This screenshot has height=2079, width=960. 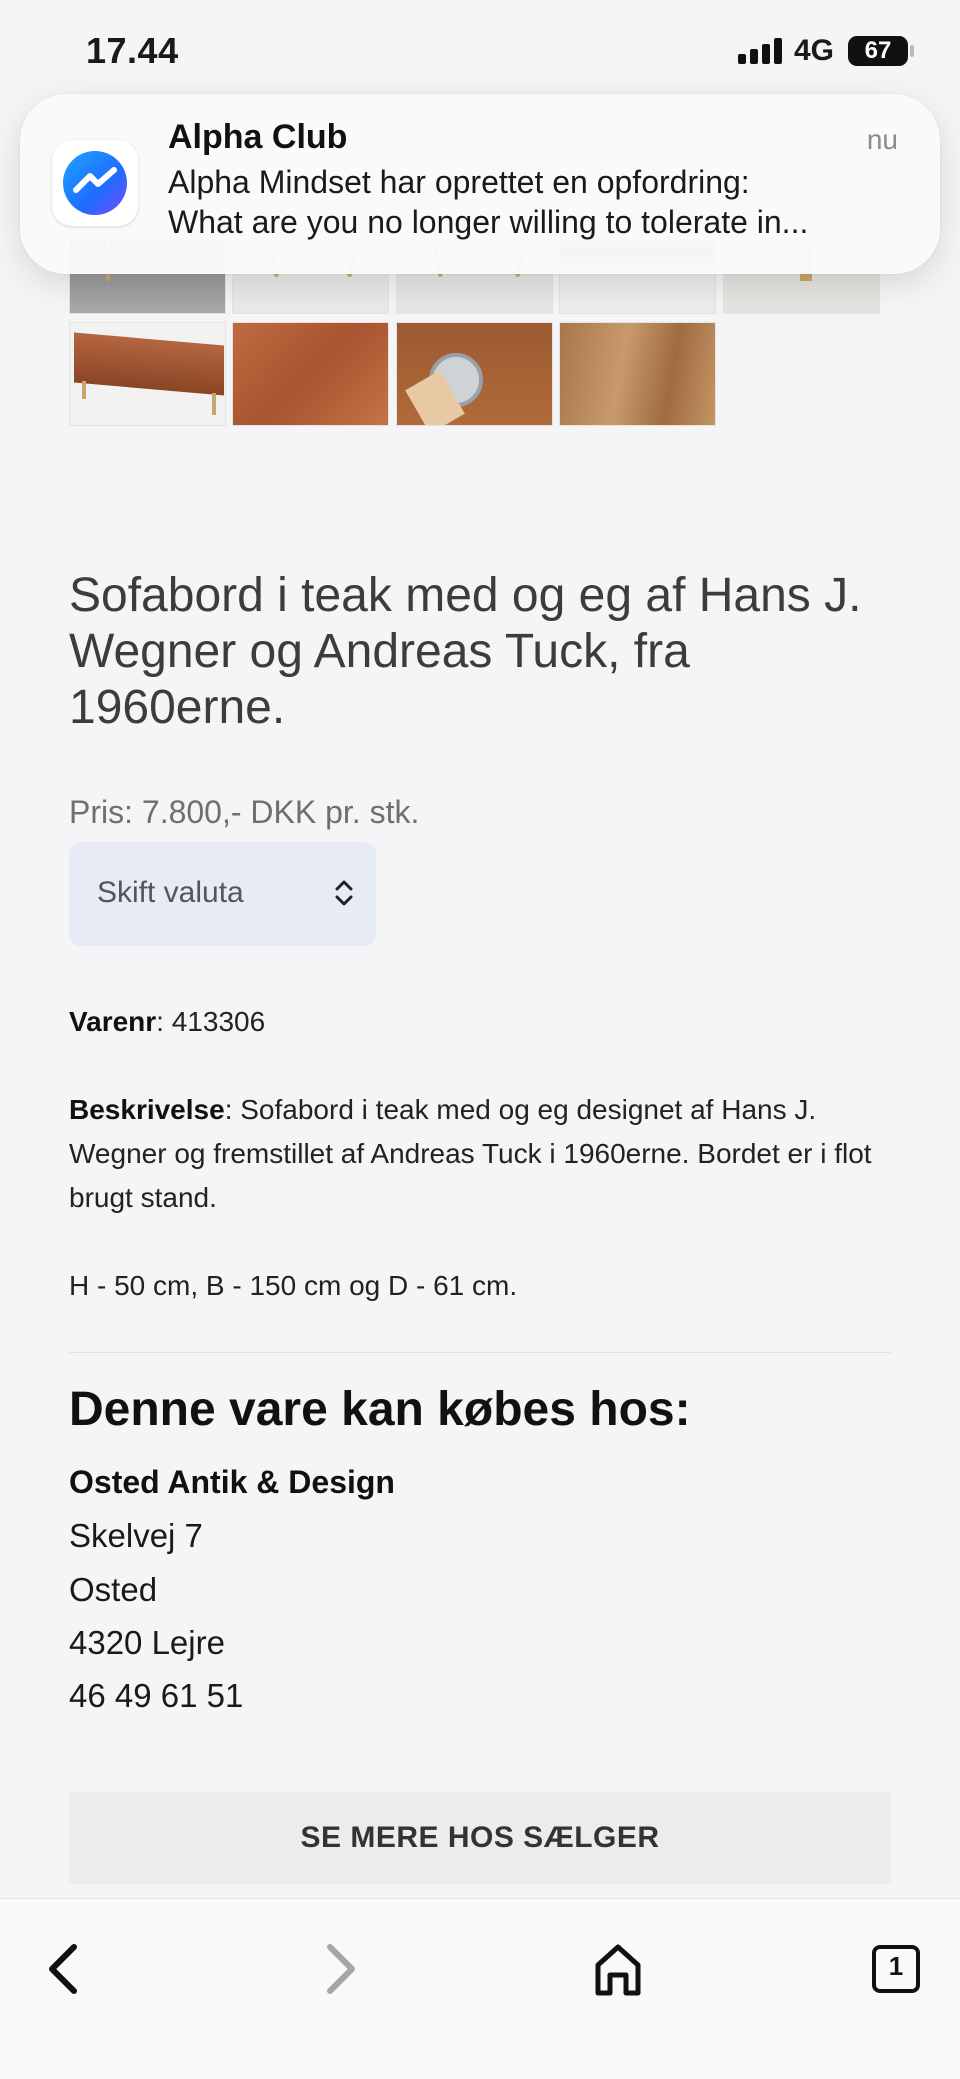 What do you see at coordinates (211, 1021) in the screenshot?
I see `item-number-value: : 413306` at bounding box center [211, 1021].